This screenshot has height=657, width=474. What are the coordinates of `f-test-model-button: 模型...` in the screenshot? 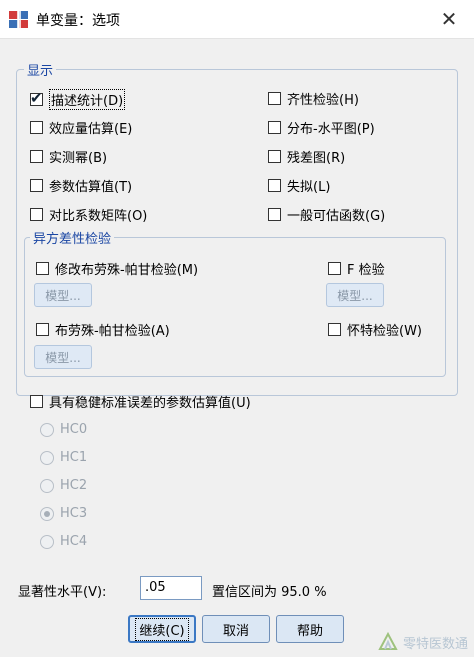 It's located at (355, 295).